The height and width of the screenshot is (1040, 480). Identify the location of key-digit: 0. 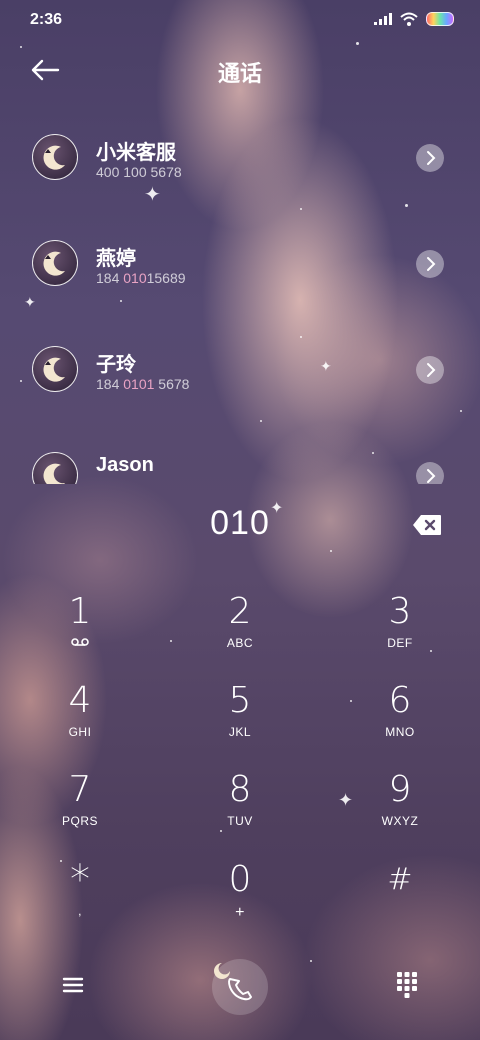
(240, 879).